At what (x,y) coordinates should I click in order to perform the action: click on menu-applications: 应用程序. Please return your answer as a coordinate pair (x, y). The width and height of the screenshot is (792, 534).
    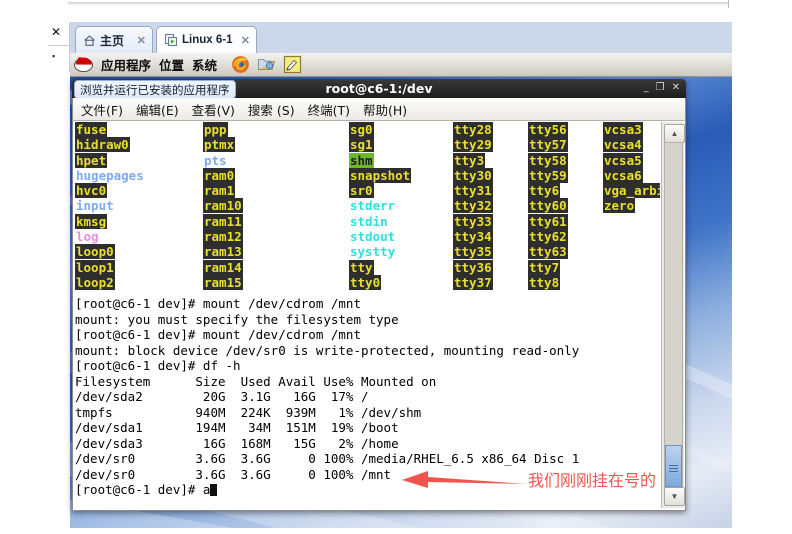
    Looking at the image, I should click on (126, 64).